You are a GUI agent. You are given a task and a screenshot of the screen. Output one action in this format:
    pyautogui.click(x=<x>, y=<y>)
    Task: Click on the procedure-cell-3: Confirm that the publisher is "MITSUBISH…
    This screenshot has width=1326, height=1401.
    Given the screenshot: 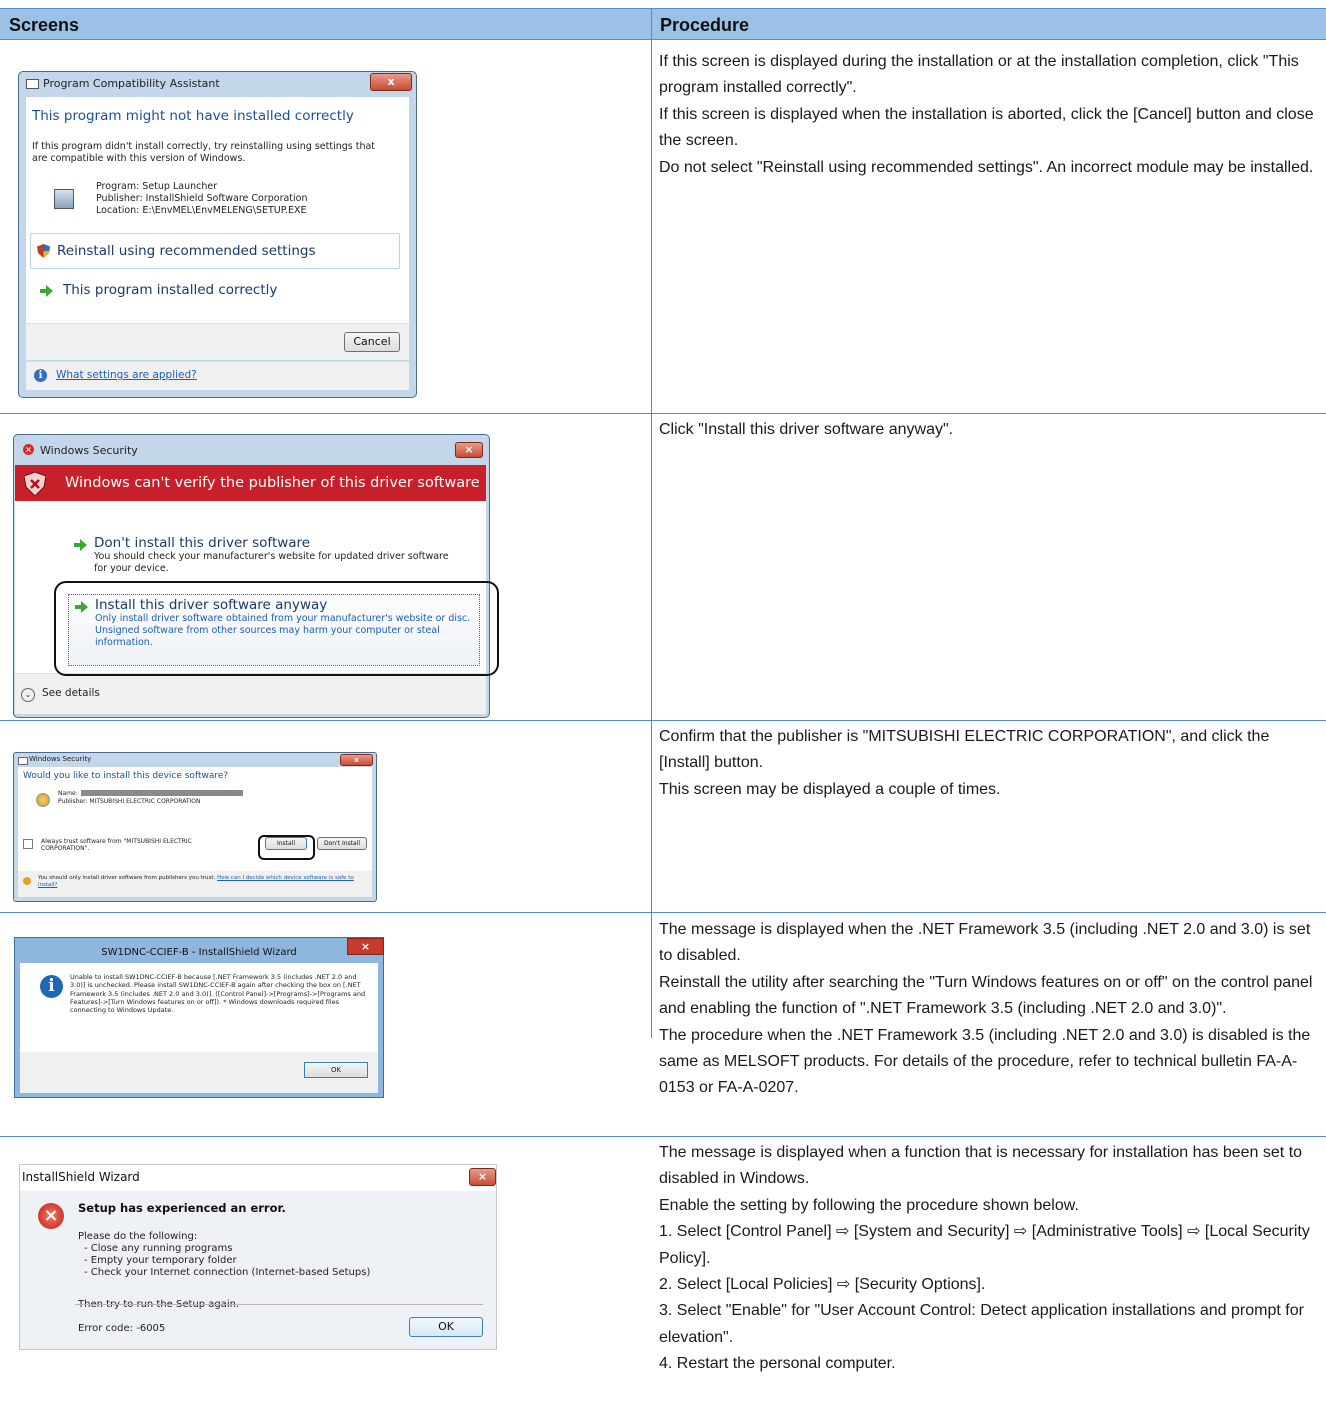 What is the action you would take?
    pyautogui.click(x=989, y=763)
    